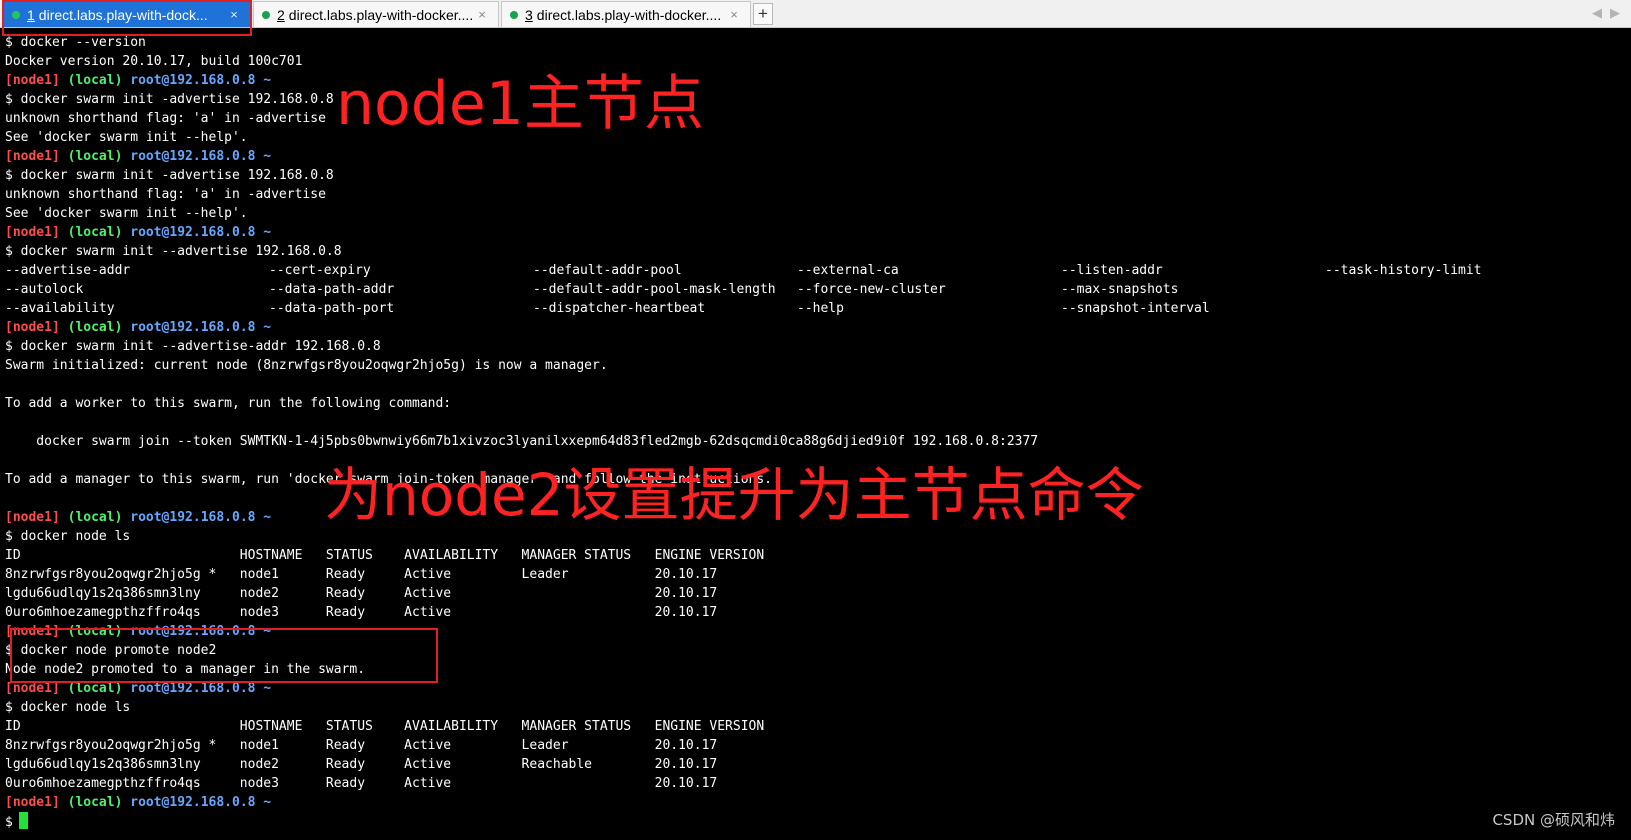 Image resolution: width=1631 pixels, height=840 pixels. I want to click on tab-session-2: 2 direct.labs.play-with-docker.... ×, so click(376, 14).